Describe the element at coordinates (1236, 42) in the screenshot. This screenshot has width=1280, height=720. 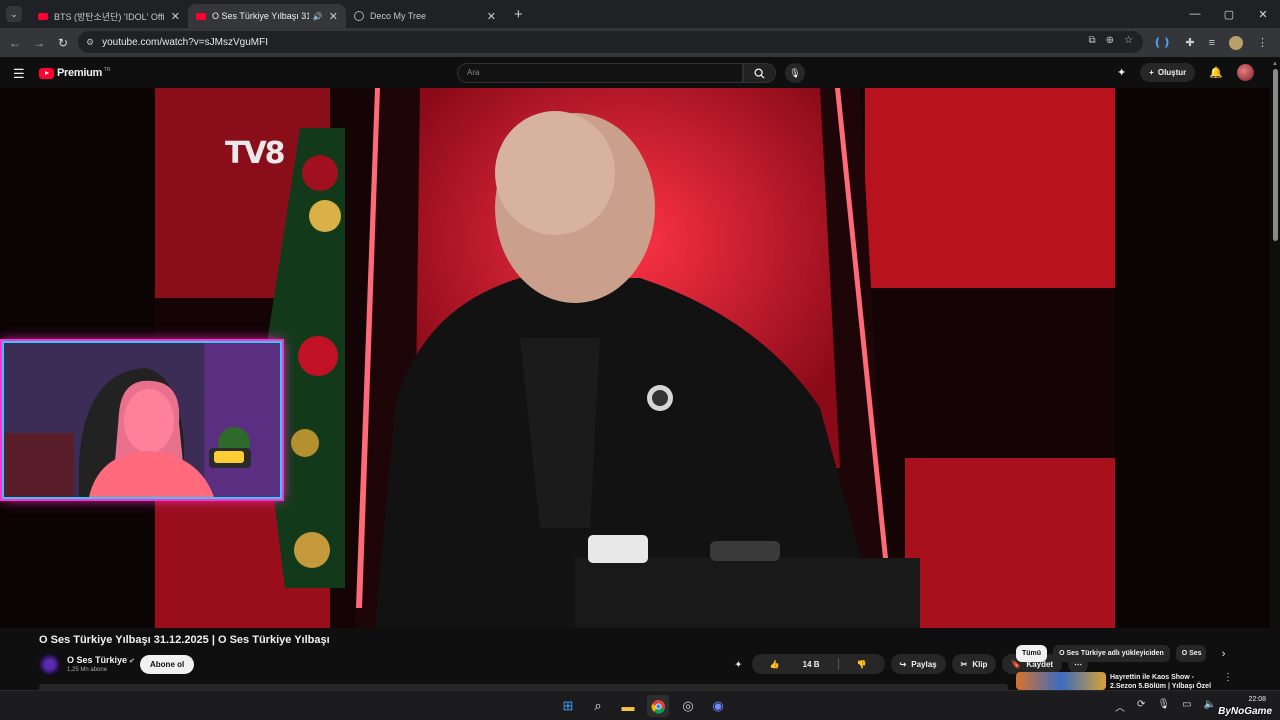
I see `profile-avatar` at that location.